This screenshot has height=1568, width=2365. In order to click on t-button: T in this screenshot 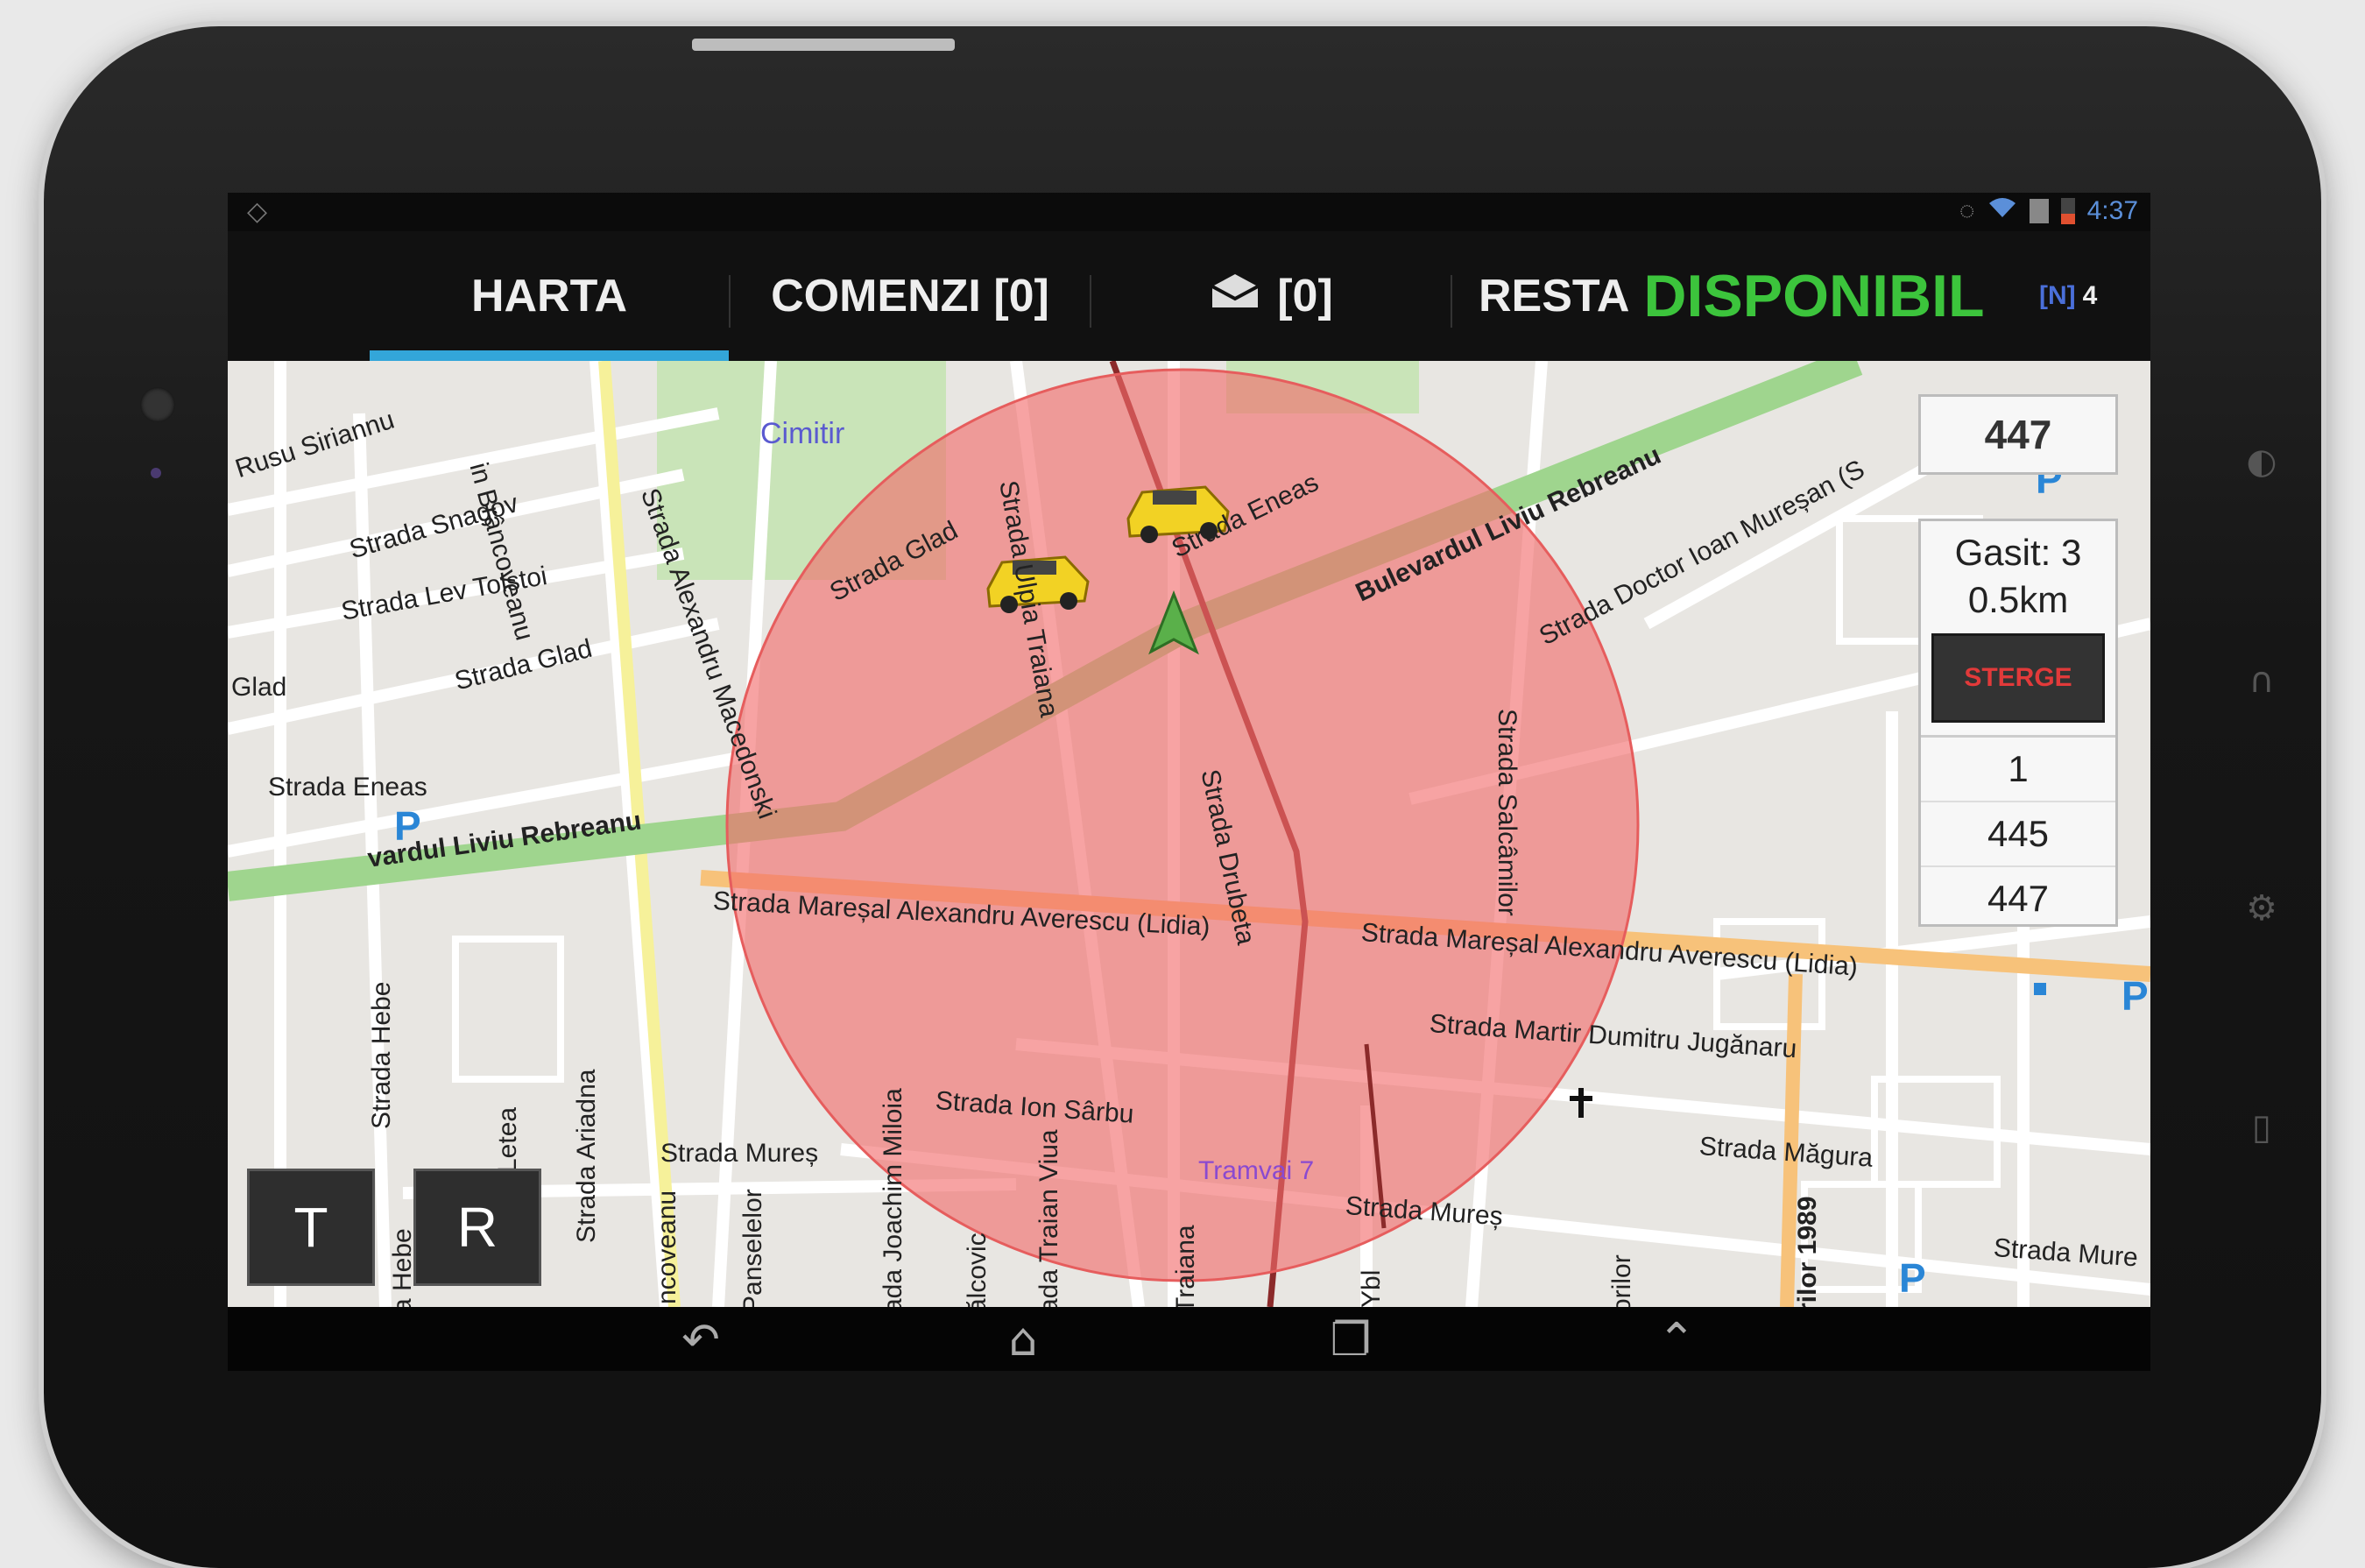, I will do `click(311, 1227)`.